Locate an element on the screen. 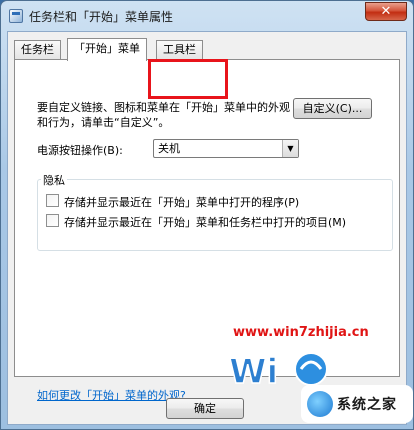 The image size is (414, 430). chevron-down-icon: ▼ is located at coordinates (290, 148).